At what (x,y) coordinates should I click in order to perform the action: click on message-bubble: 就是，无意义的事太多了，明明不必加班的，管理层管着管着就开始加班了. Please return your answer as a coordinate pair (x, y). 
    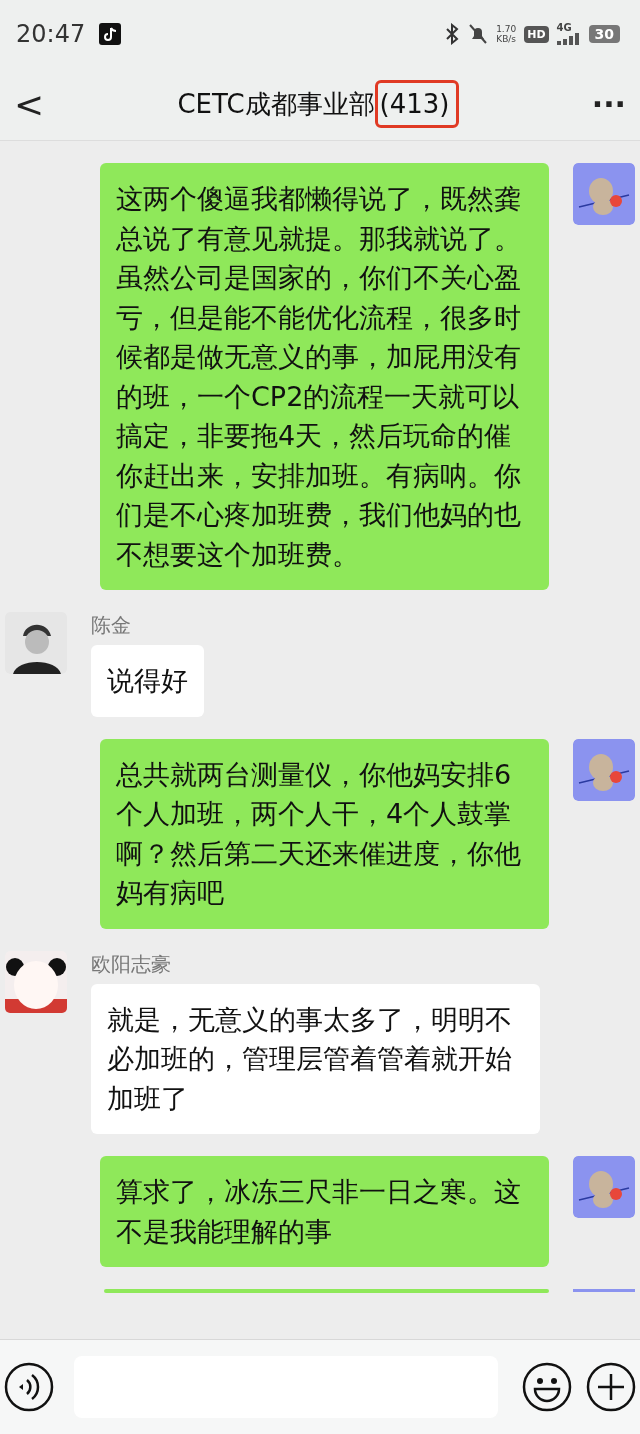
    Looking at the image, I should click on (315, 1058).